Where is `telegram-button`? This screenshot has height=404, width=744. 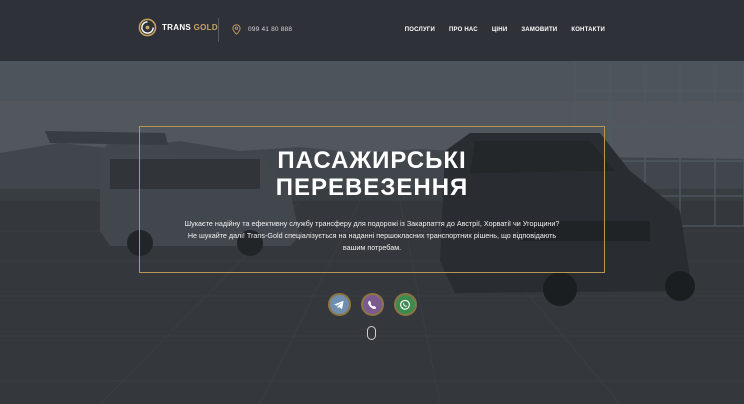
telegram-button is located at coordinates (339, 304).